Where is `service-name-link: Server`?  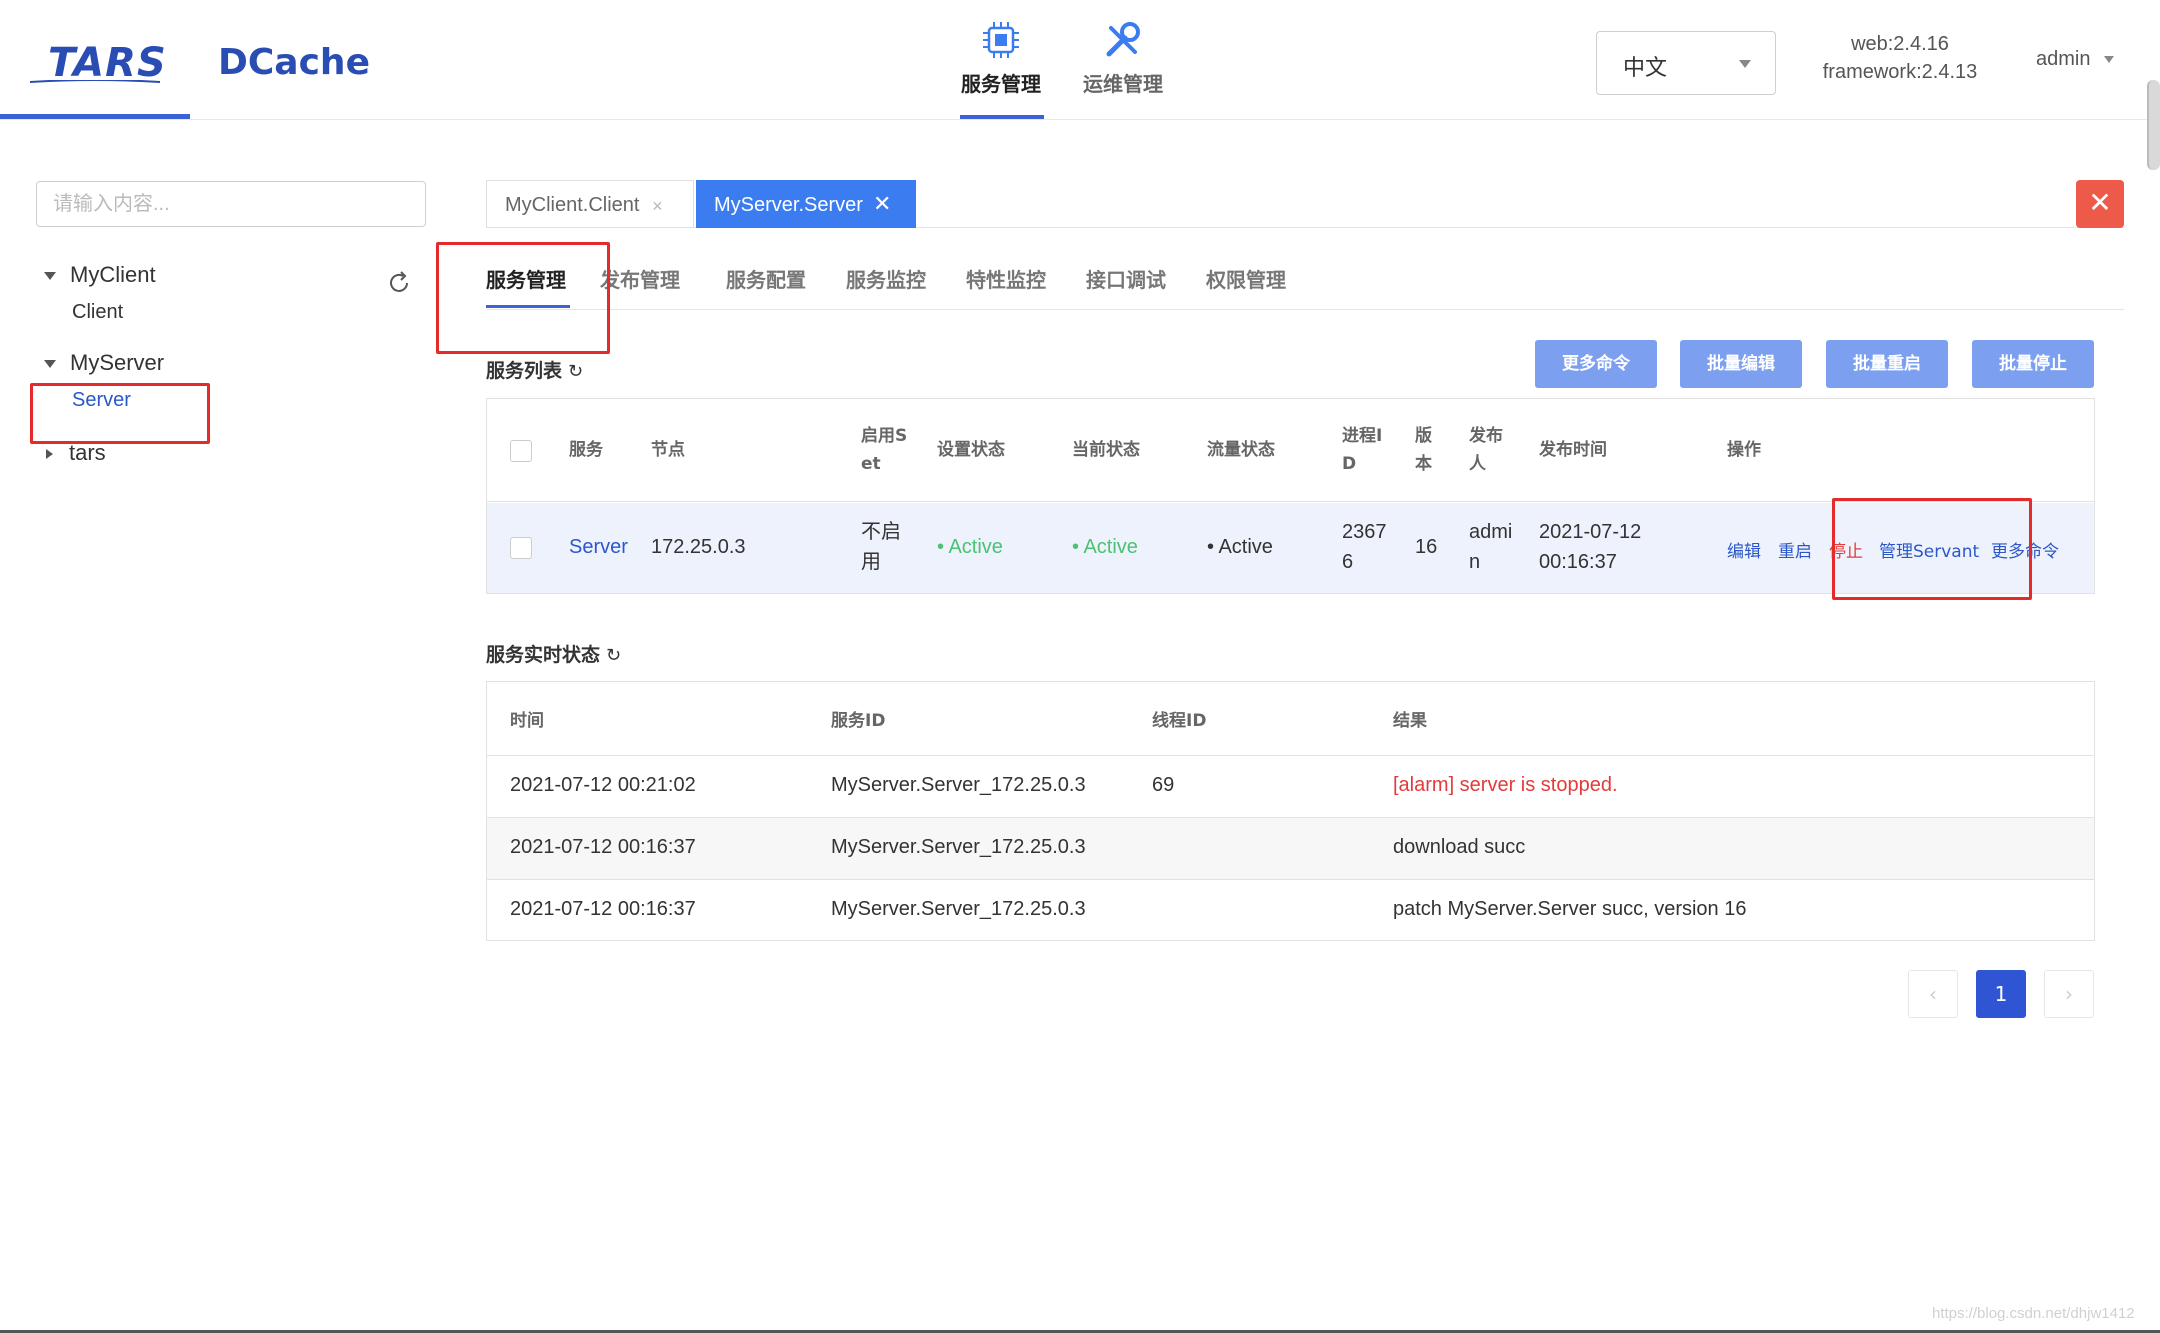 service-name-link: Server is located at coordinates (598, 547).